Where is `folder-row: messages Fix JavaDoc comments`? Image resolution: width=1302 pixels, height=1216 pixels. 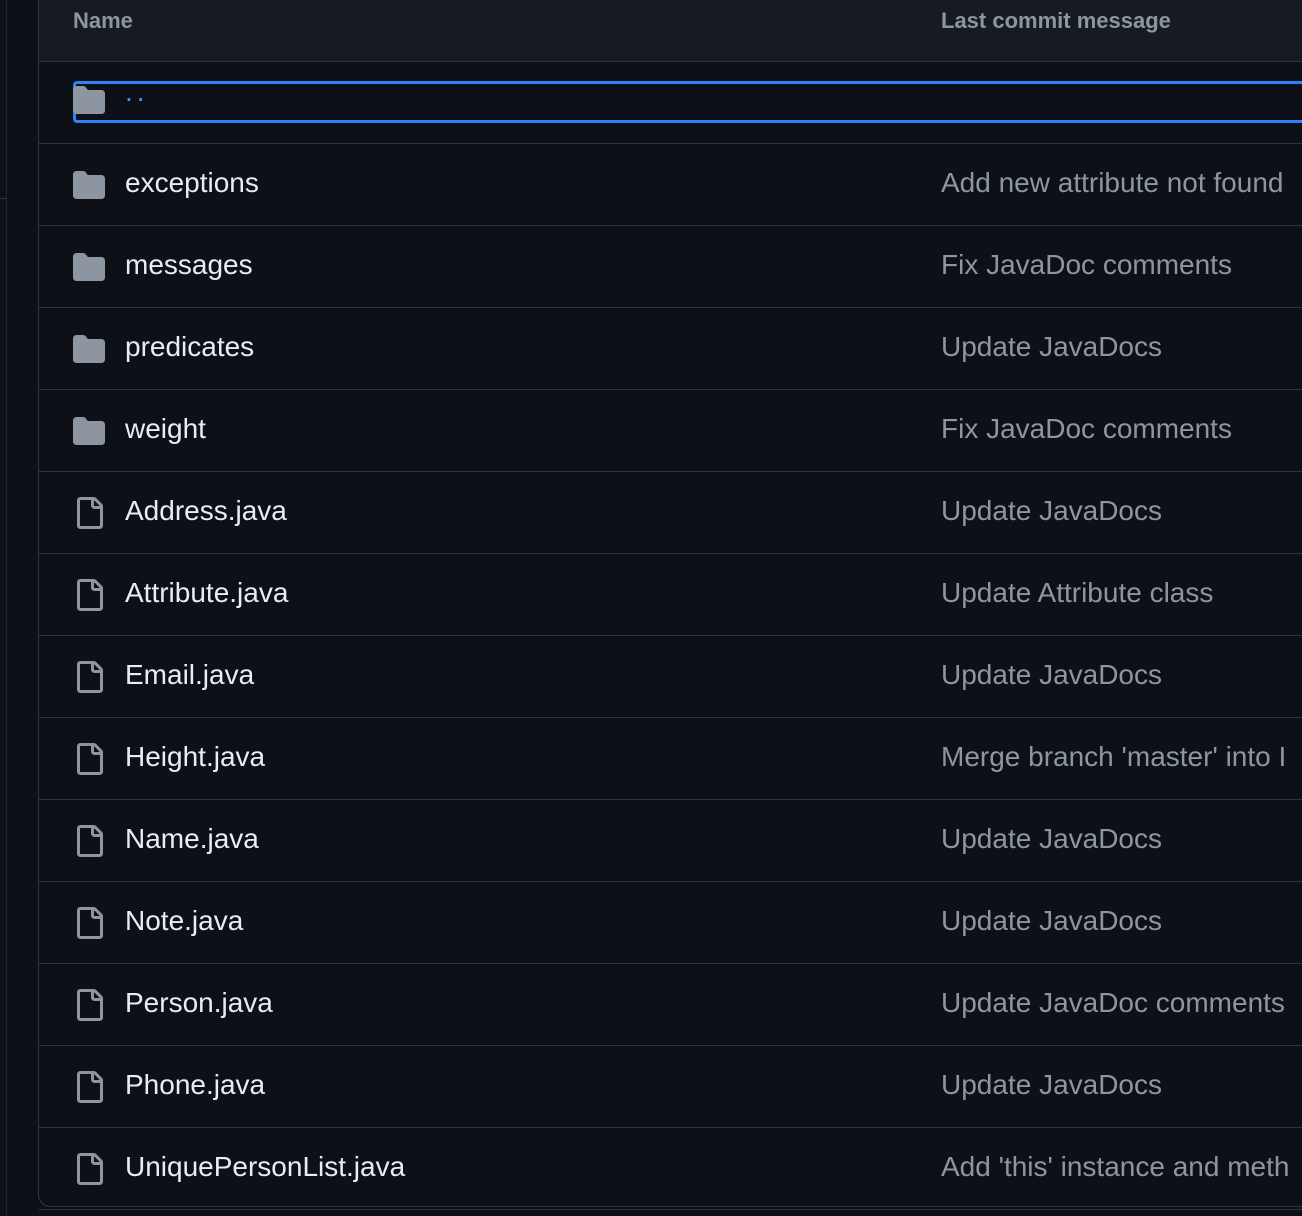 folder-row: messages Fix JavaDoc comments is located at coordinates (670, 267).